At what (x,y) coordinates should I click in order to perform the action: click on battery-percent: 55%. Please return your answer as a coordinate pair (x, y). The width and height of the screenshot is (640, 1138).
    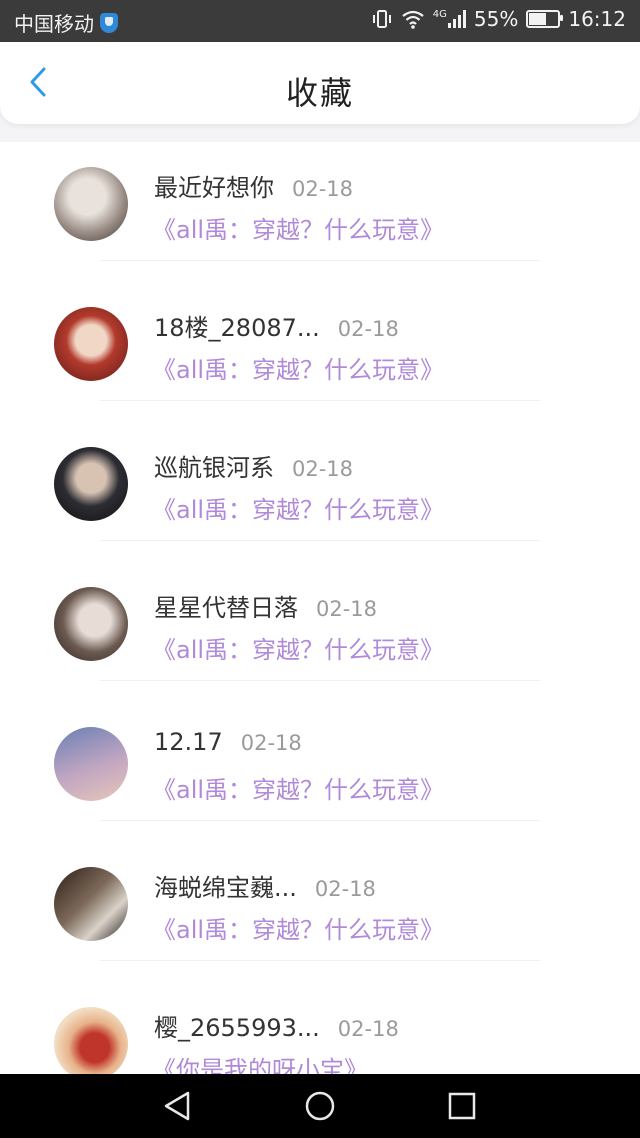
    Looking at the image, I should click on (496, 19).